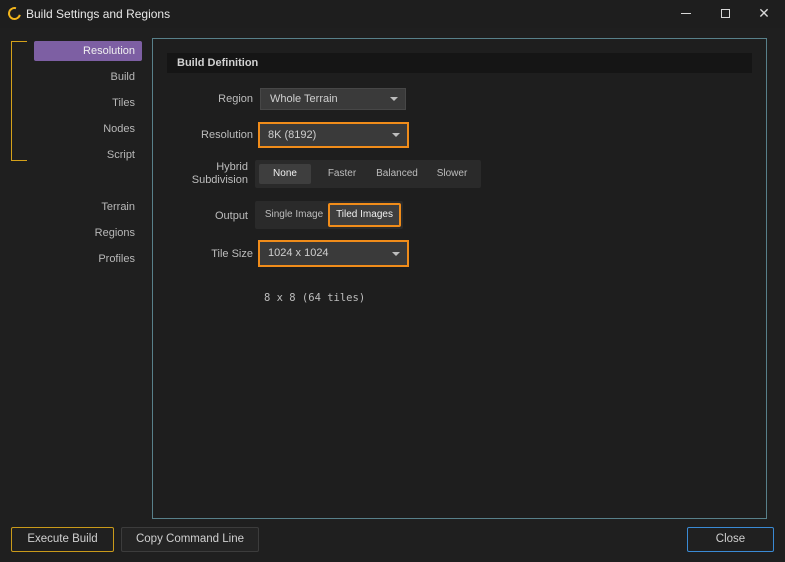 The width and height of the screenshot is (785, 562). Describe the element at coordinates (231, 216) in the screenshot. I see `output-label: Output` at that location.